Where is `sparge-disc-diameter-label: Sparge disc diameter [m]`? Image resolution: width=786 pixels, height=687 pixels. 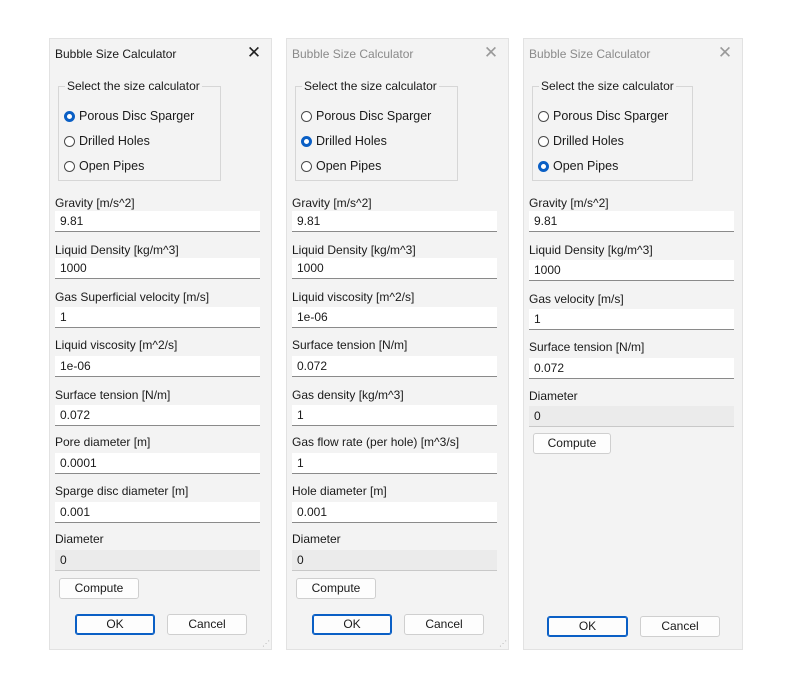
sparge-disc-diameter-label: Sparge disc diameter [m] is located at coordinates (122, 491).